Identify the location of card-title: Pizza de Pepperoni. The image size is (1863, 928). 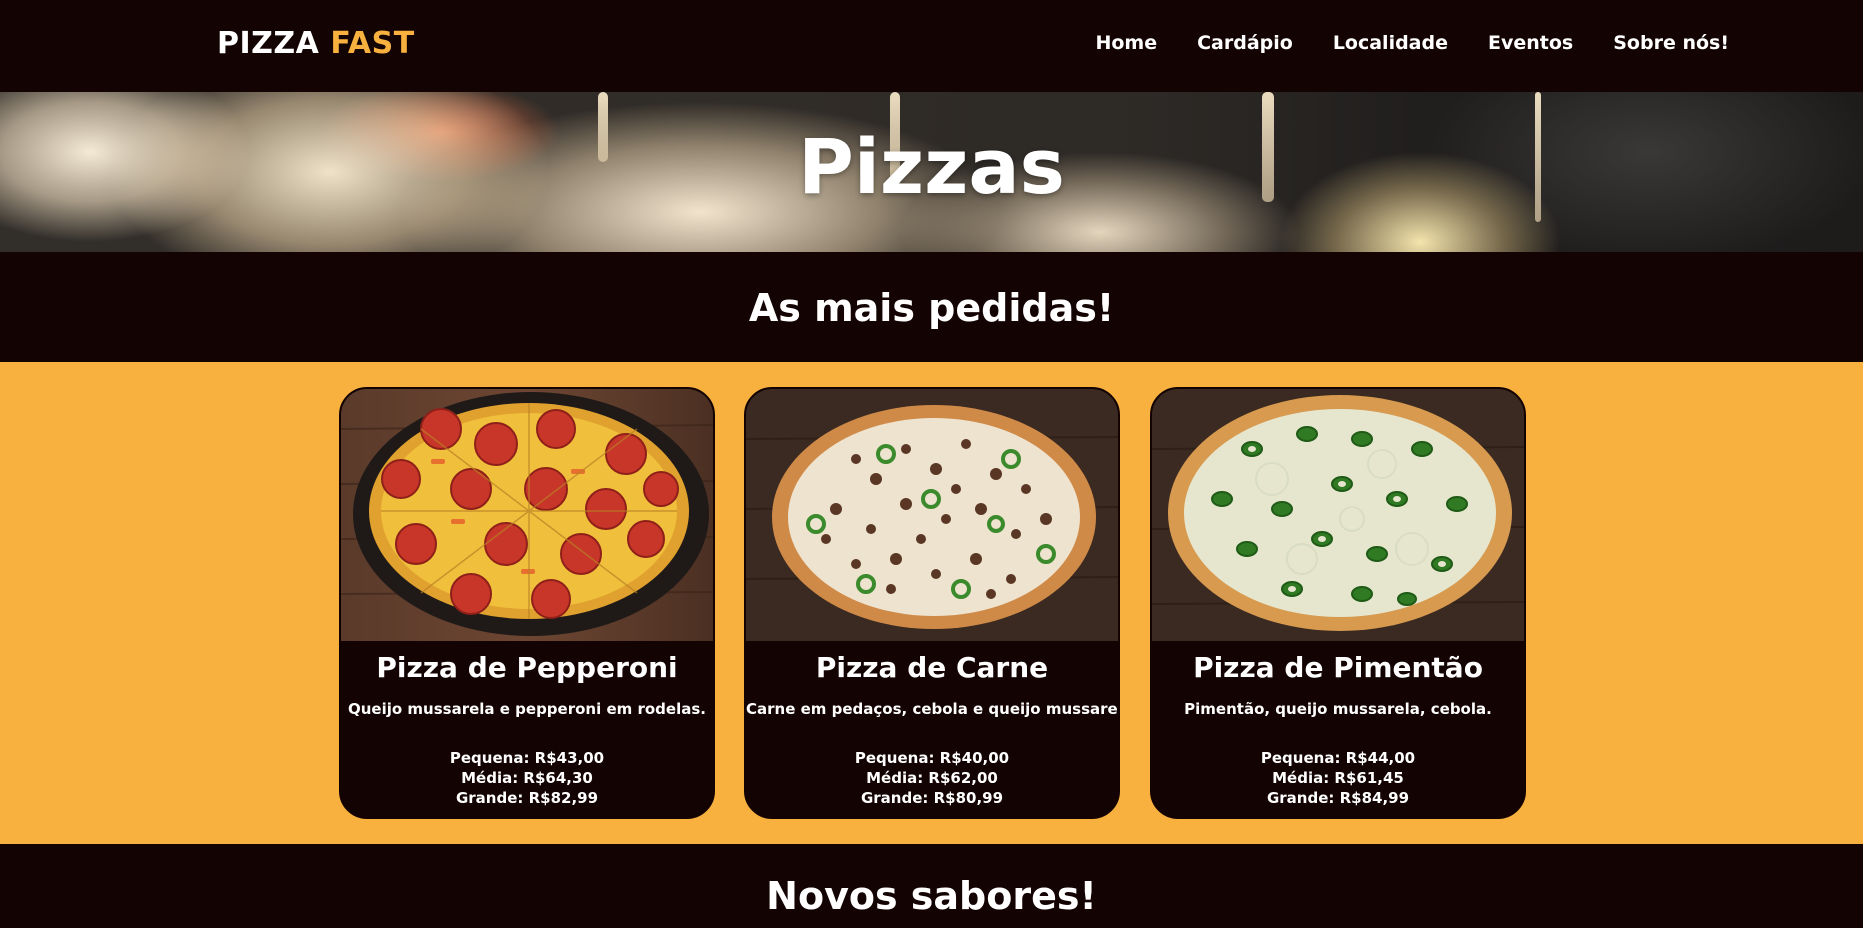
(527, 667).